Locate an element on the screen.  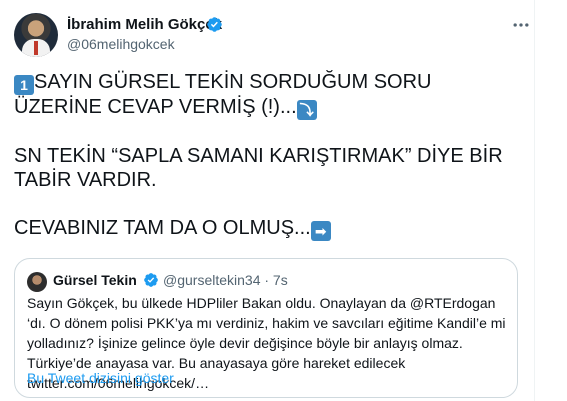
quoted-author-handle-time: @gurseltekin34 · 7s is located at coordinates (225, 280).